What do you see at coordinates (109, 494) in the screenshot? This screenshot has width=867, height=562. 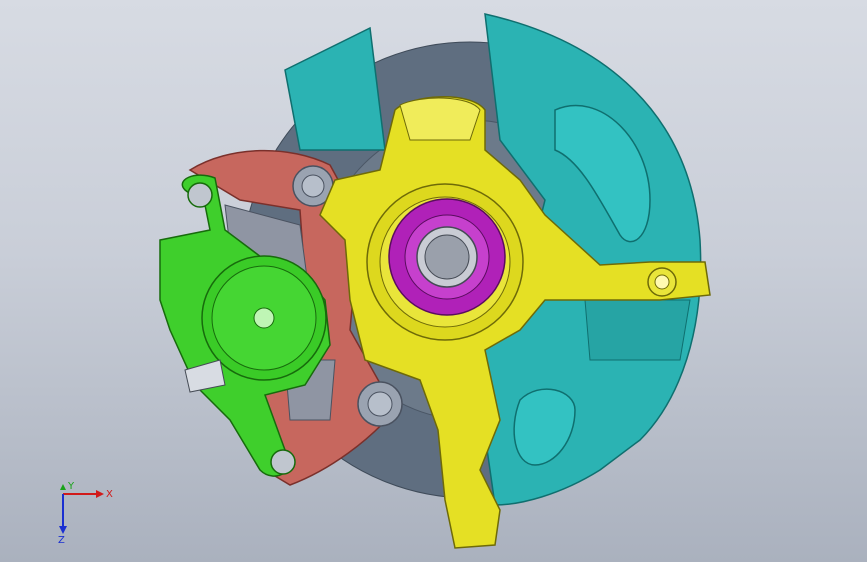 I see `x-axis-label: X` at bounding box center [109, 494].